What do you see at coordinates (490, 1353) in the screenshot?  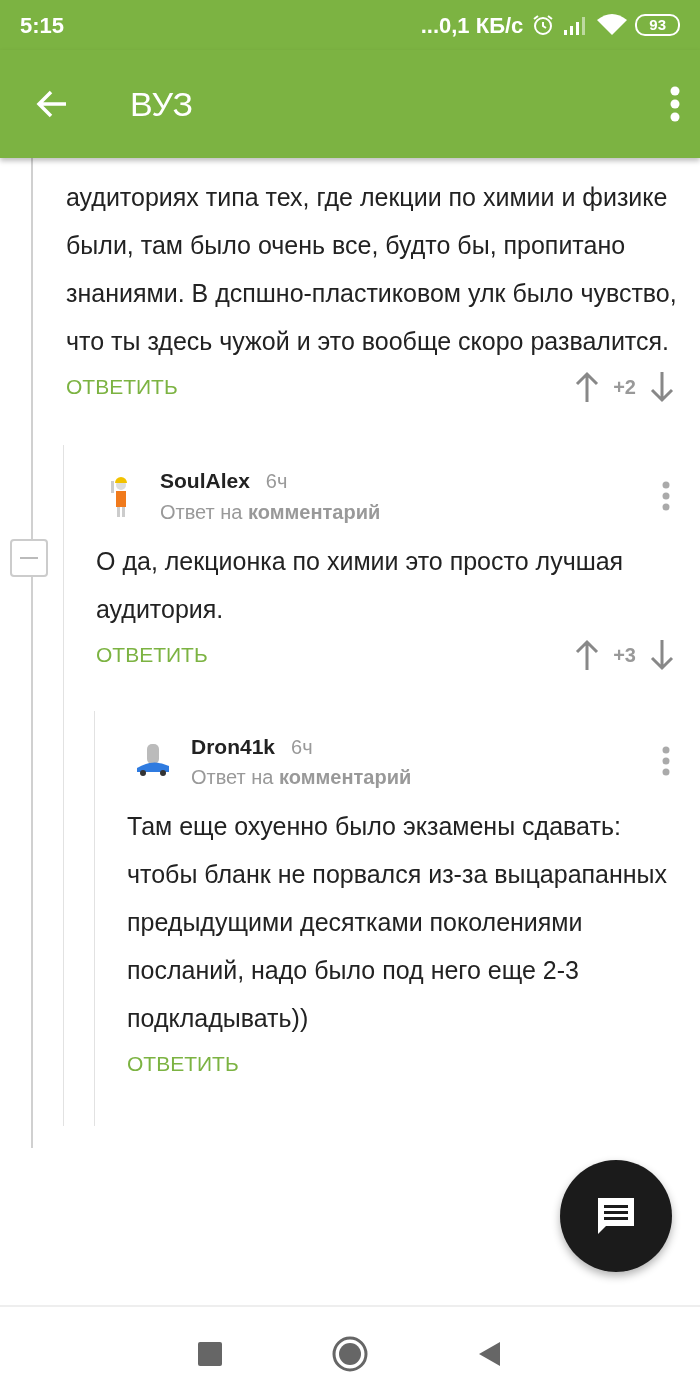 I see `back-icon` at bounding box center [490, 1353].